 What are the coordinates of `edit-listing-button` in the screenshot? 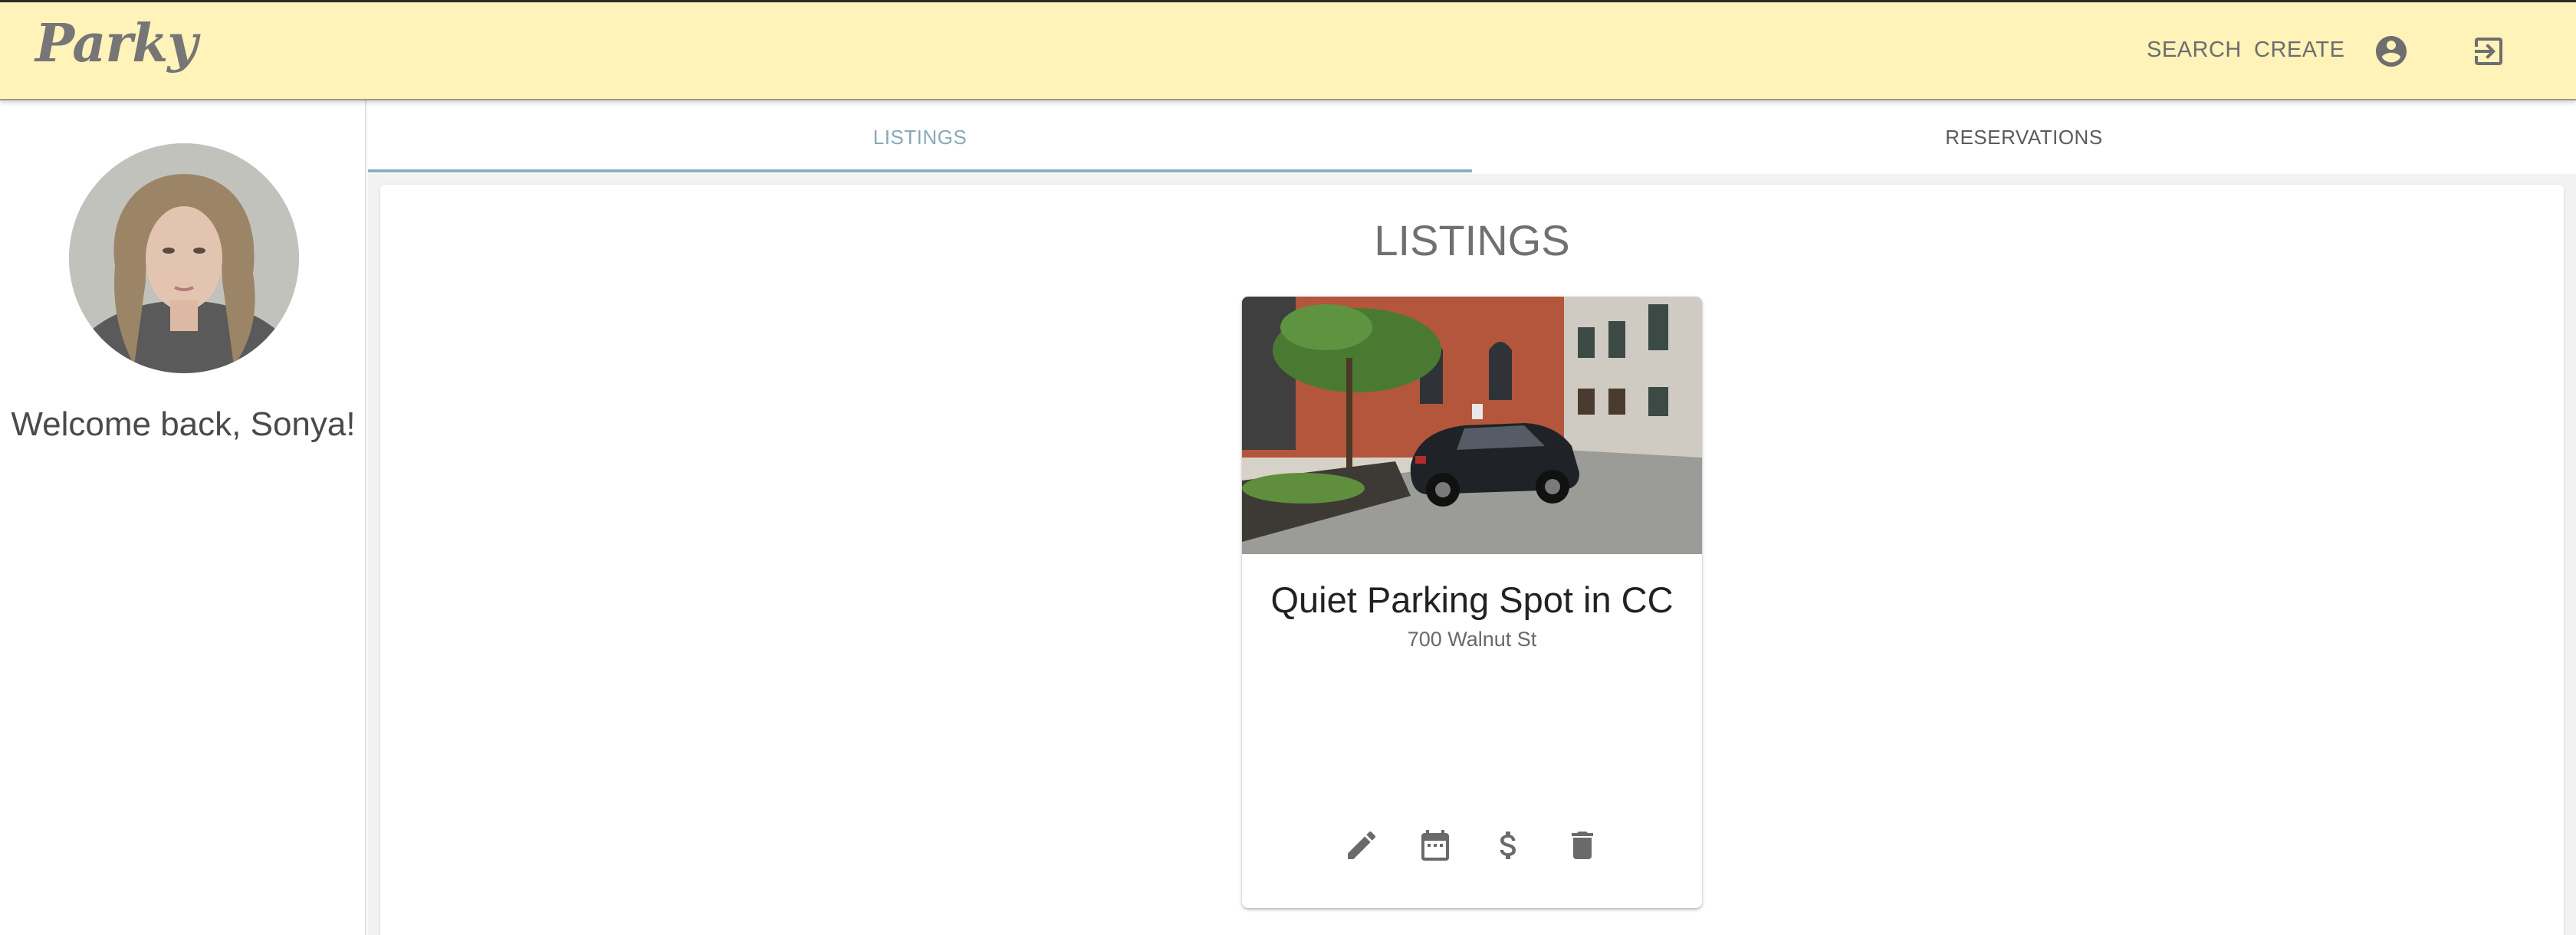 It's located at (1361, 845).